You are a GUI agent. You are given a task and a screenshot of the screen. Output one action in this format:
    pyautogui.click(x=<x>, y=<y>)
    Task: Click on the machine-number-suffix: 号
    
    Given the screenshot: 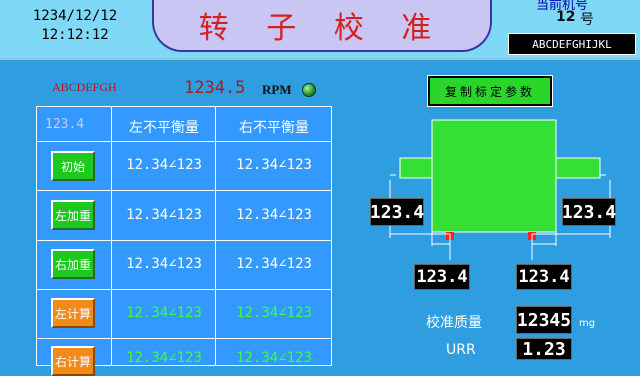 What is the action you would take?
    pyautogui.click(x=587, y=20)
    